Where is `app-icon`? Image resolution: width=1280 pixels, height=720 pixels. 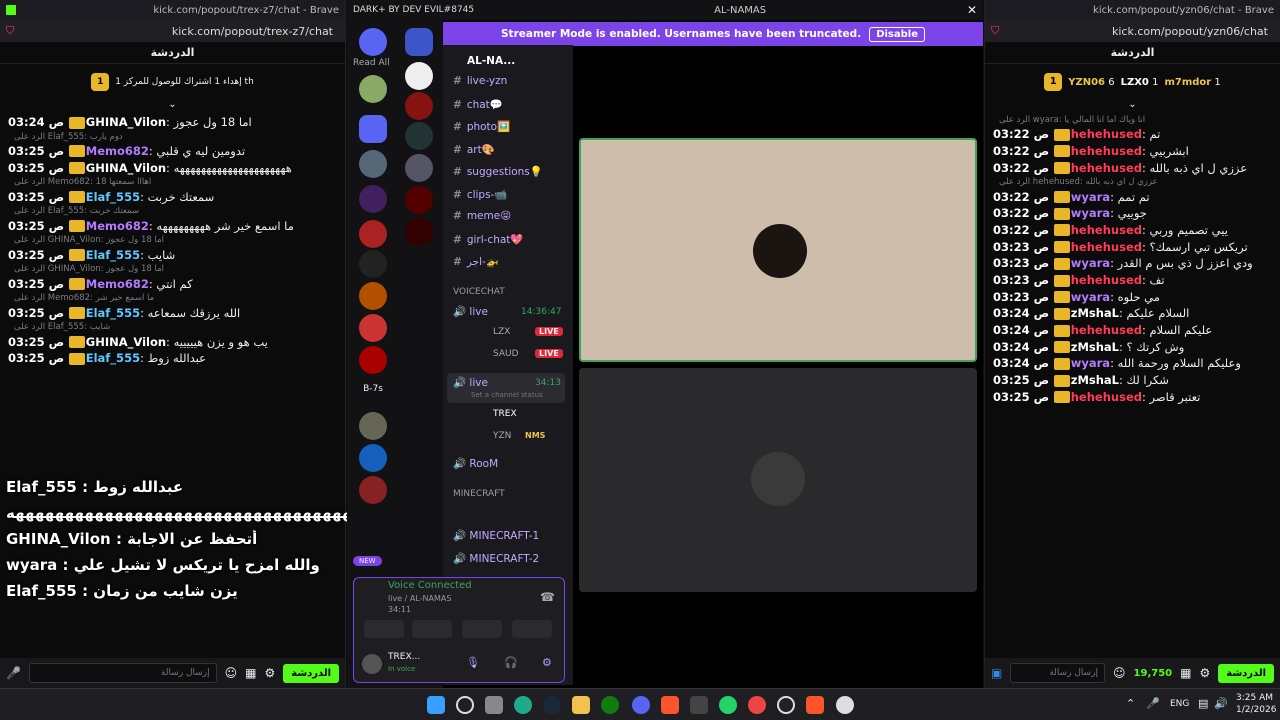
app-icon is located at coordinates (845, 705).